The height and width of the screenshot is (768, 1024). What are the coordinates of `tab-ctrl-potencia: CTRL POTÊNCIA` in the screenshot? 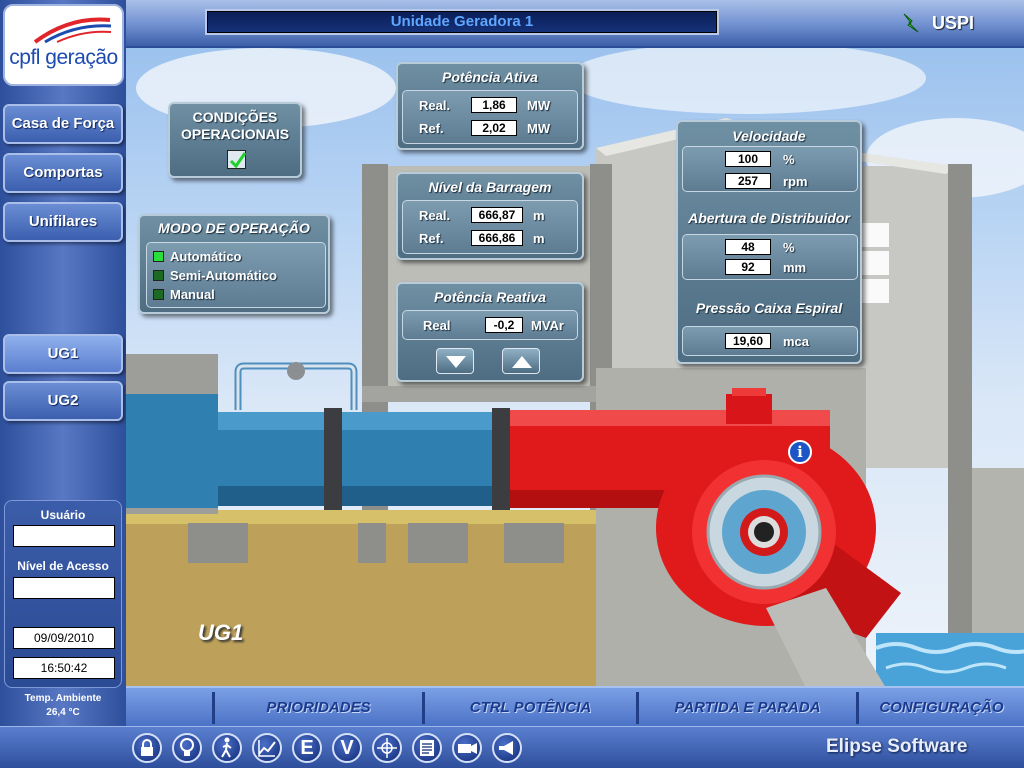 It's located at (529, 708).